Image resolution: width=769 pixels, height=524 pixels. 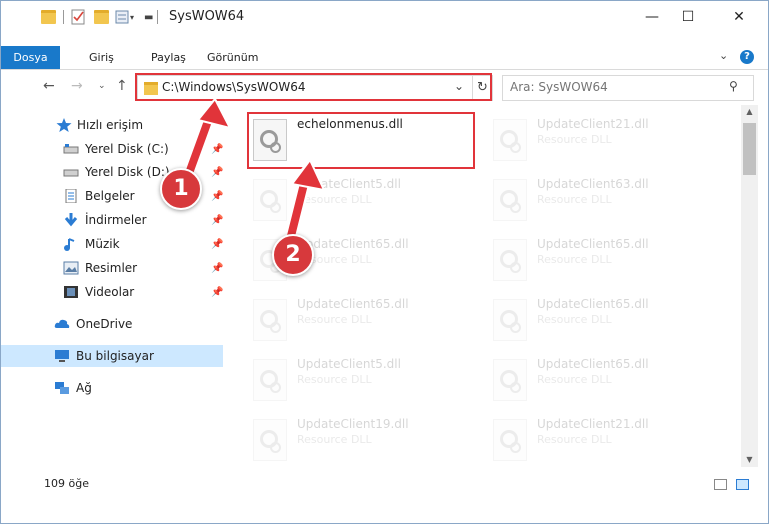 I want to click on annotation-arrows, so click(x=253, y=172).